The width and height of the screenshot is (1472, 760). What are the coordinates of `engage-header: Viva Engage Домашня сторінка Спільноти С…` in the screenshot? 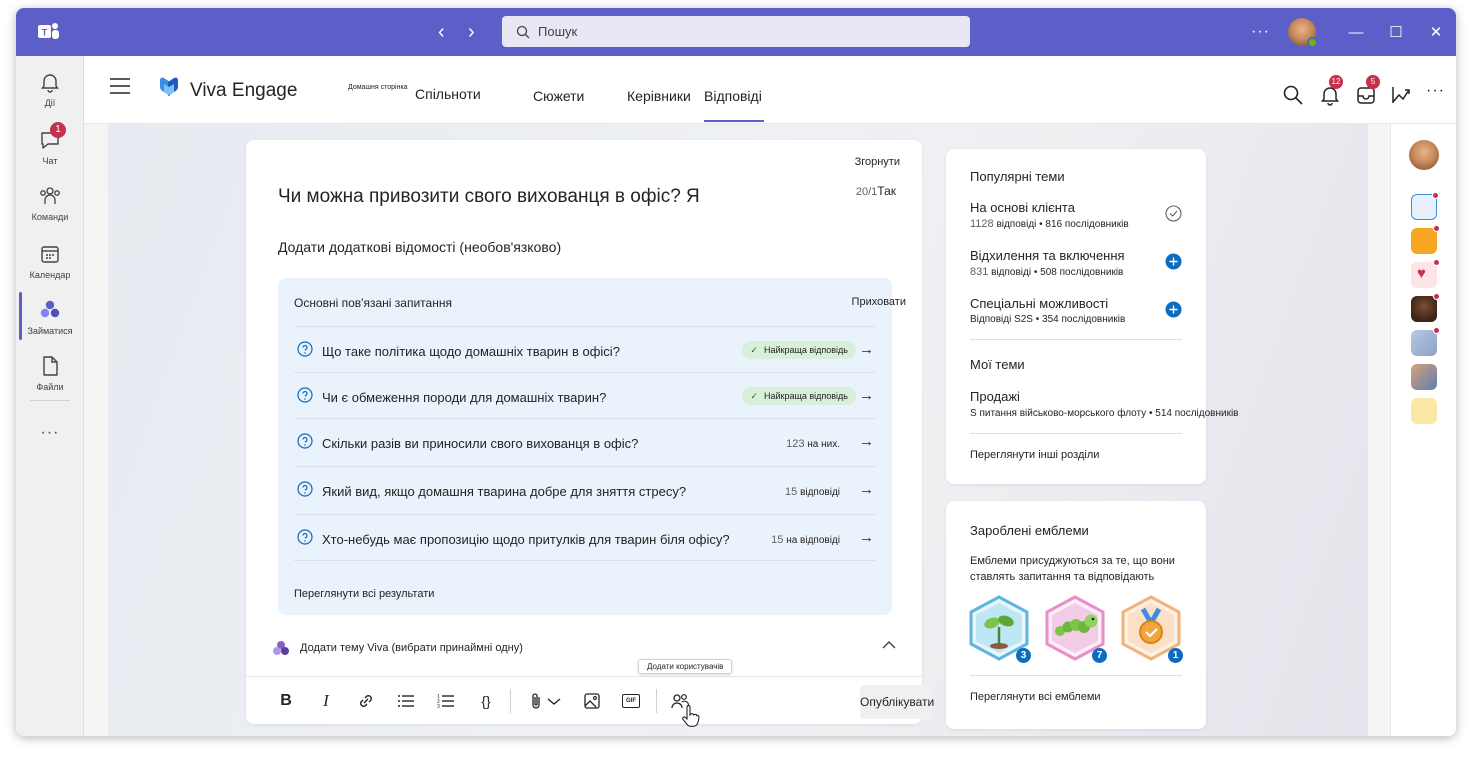 It's located at (770, 90).